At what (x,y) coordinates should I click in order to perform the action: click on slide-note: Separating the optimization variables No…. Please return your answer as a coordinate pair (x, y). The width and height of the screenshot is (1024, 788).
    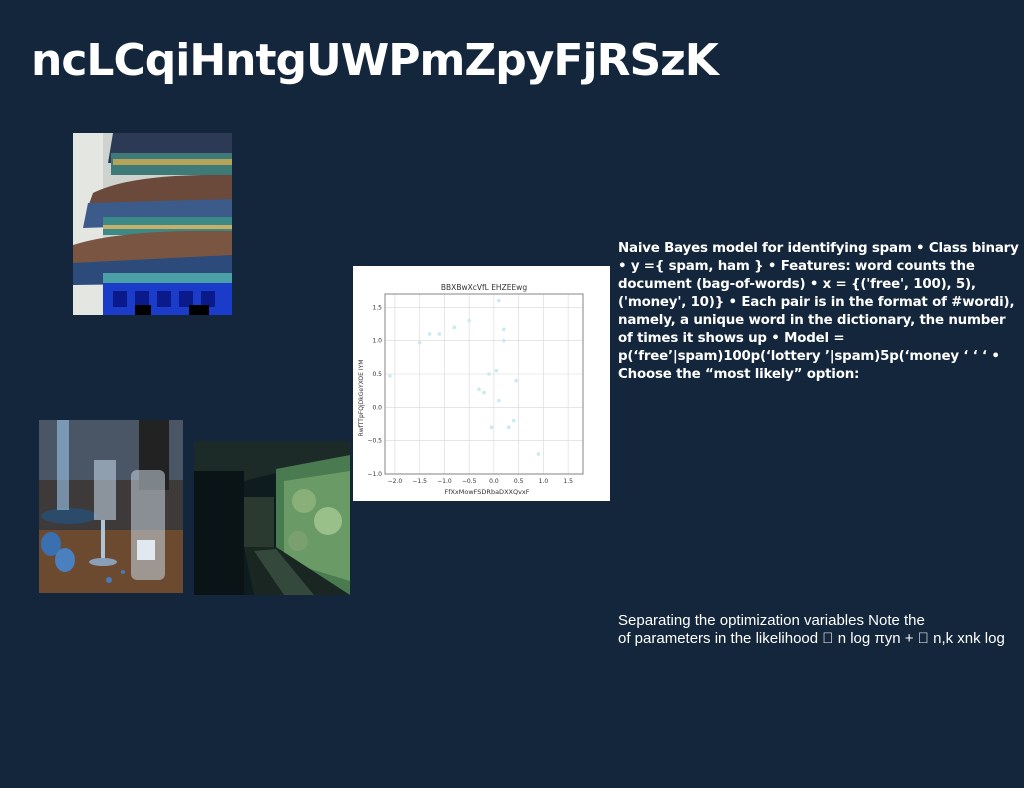
    Looking at the image, I should click on (821, 630).